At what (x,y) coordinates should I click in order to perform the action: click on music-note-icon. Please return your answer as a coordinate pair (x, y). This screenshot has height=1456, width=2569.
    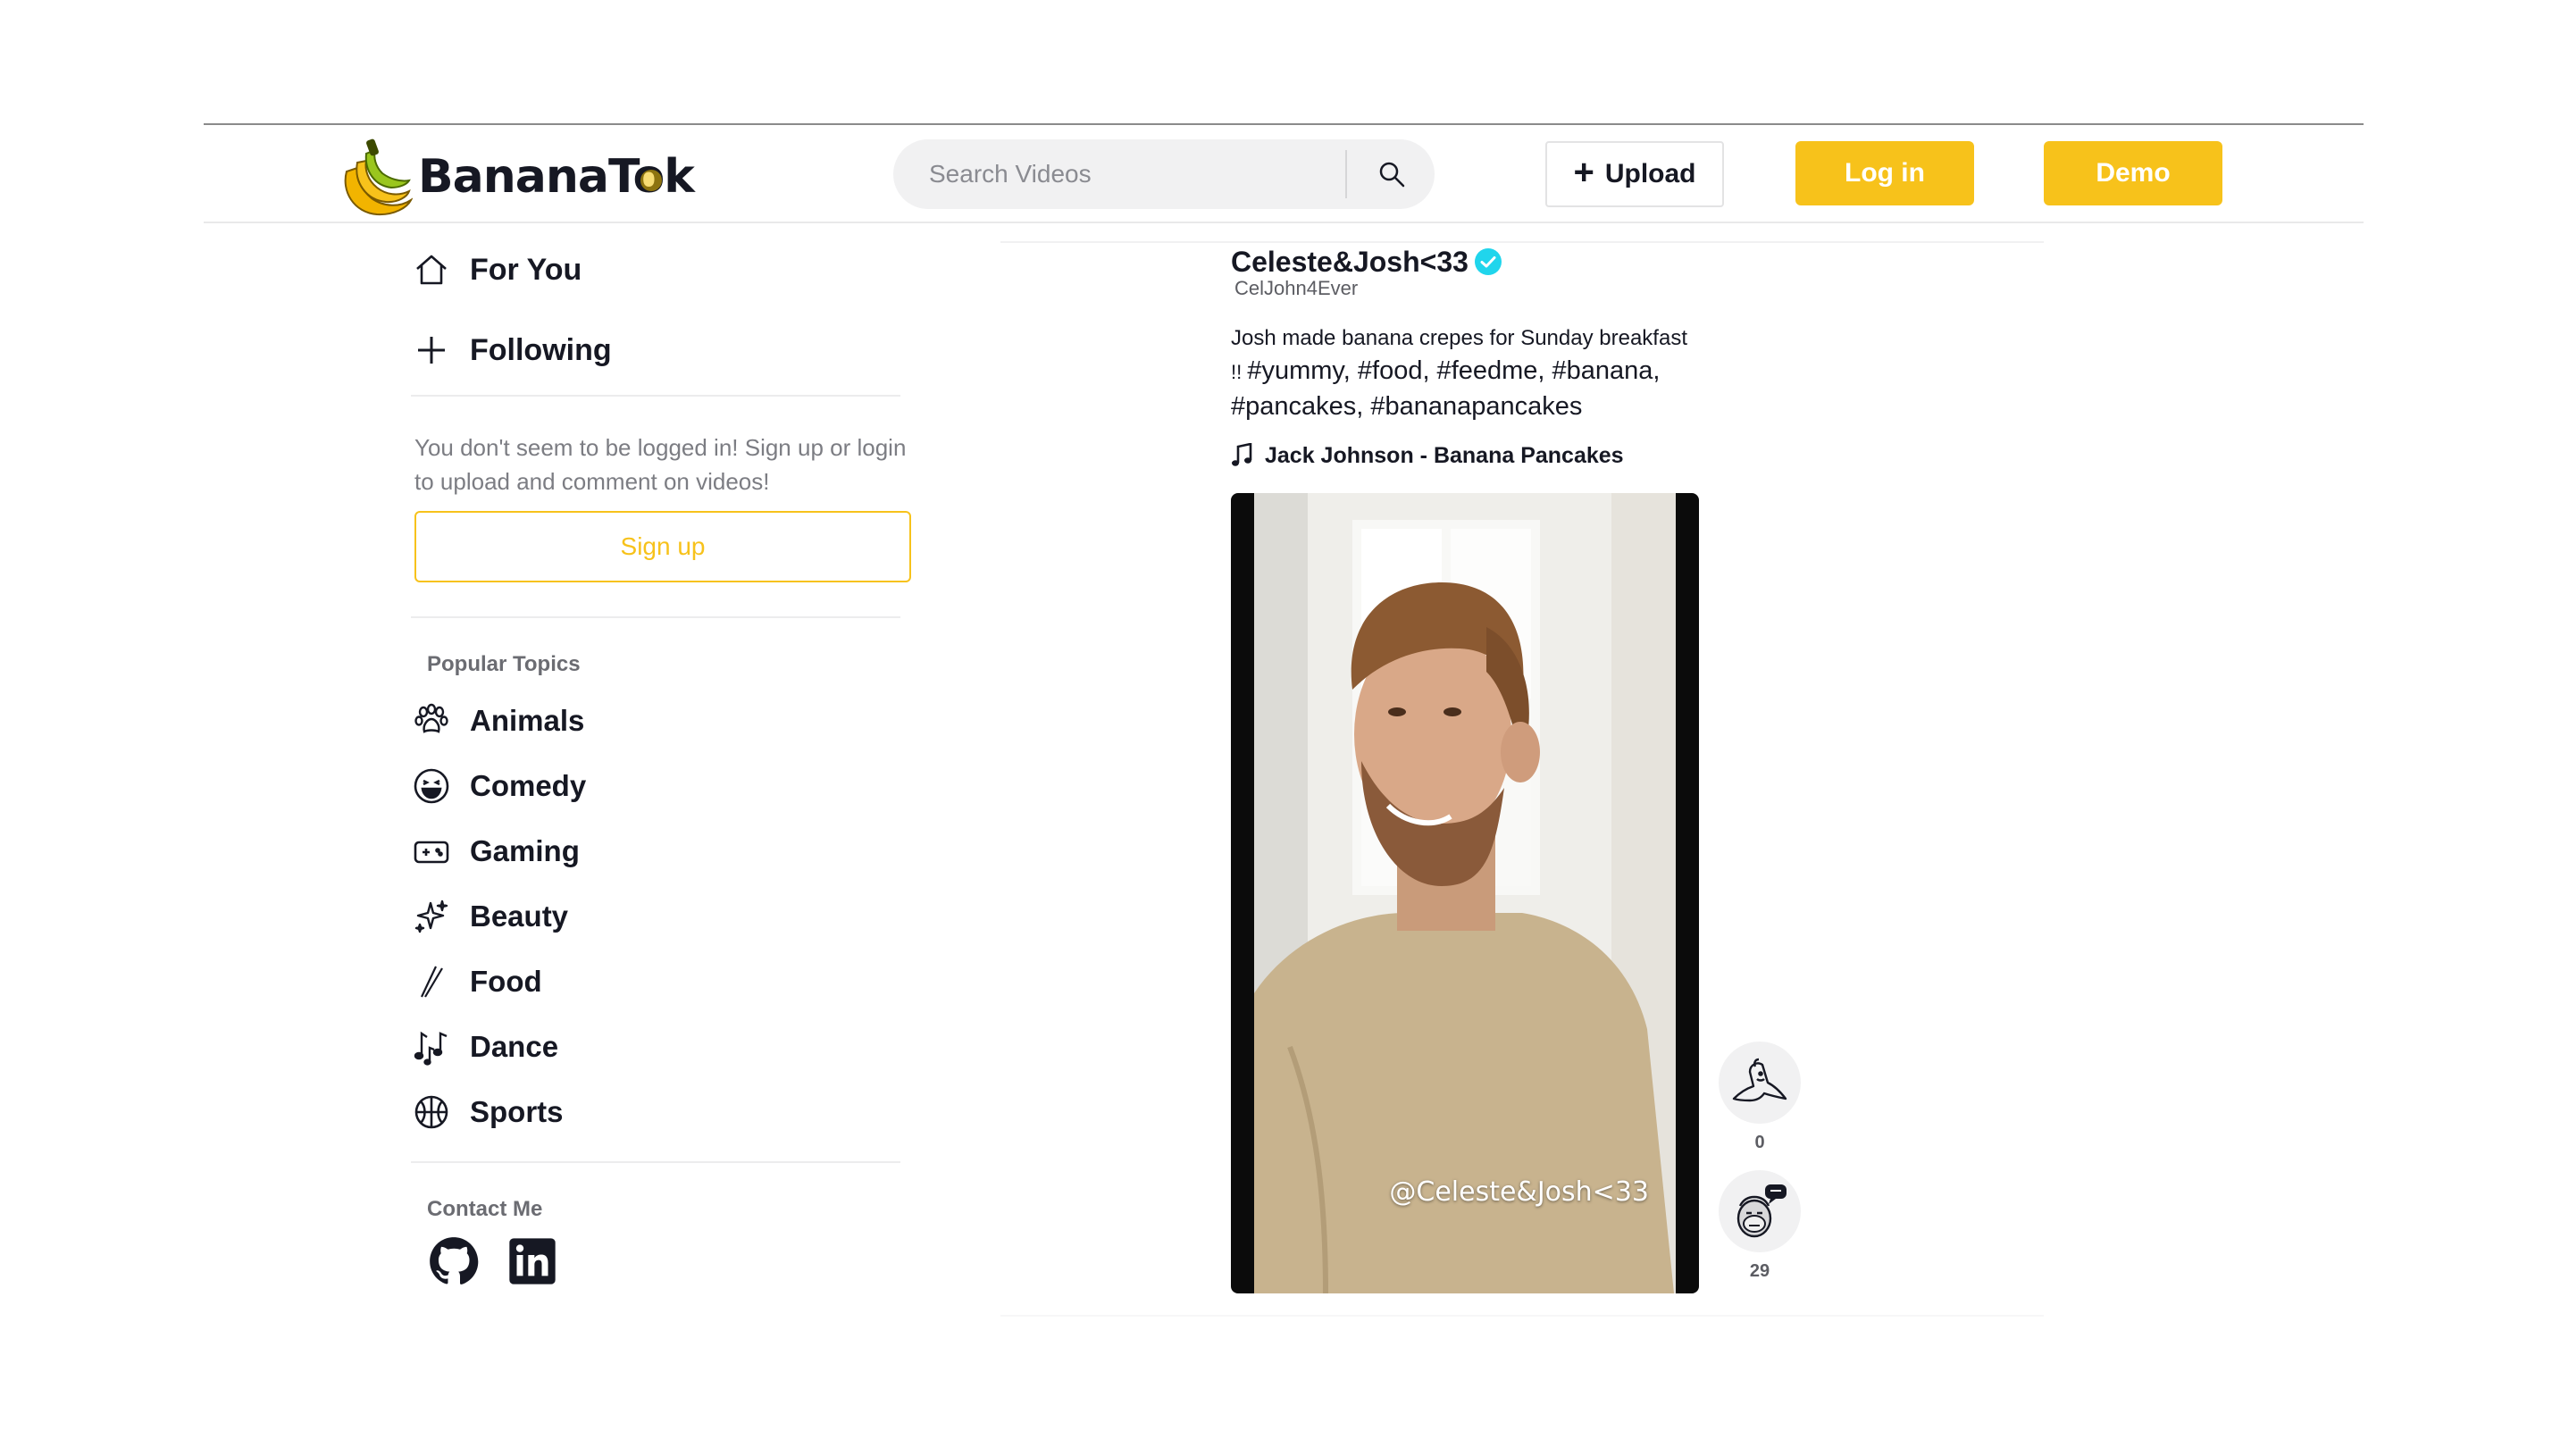
    Looking at the image, I should click on (1242, 454).